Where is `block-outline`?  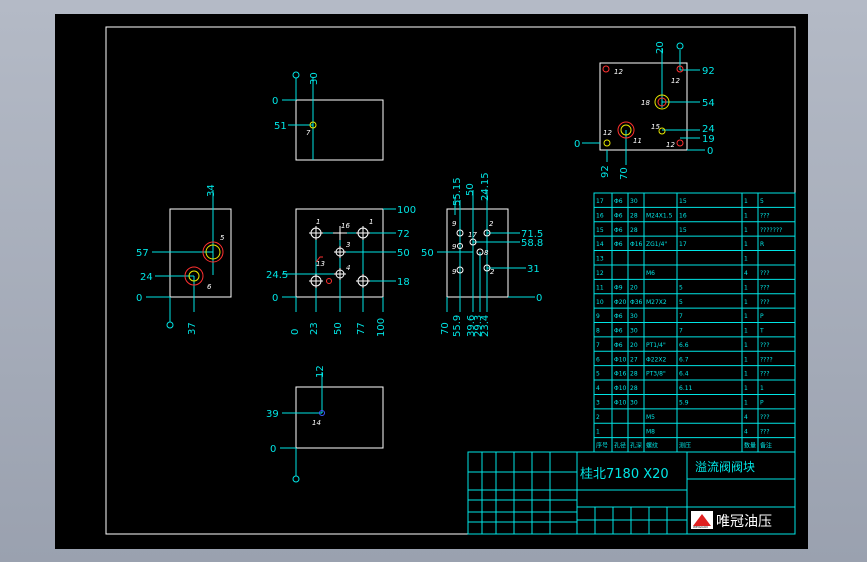
block-outline is located at coordinates (339, 417).